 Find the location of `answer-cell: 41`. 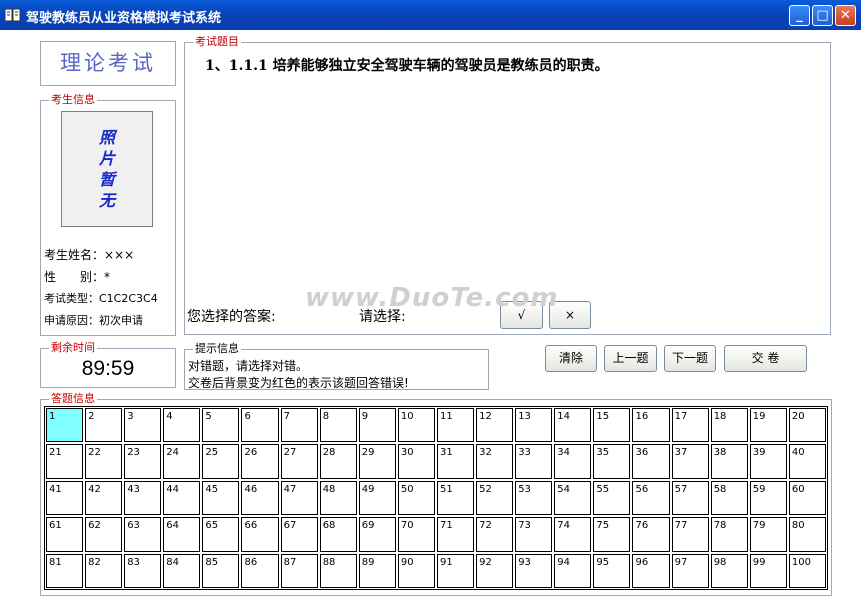

answer-cell: 41 is located at coordinates (65, 498).